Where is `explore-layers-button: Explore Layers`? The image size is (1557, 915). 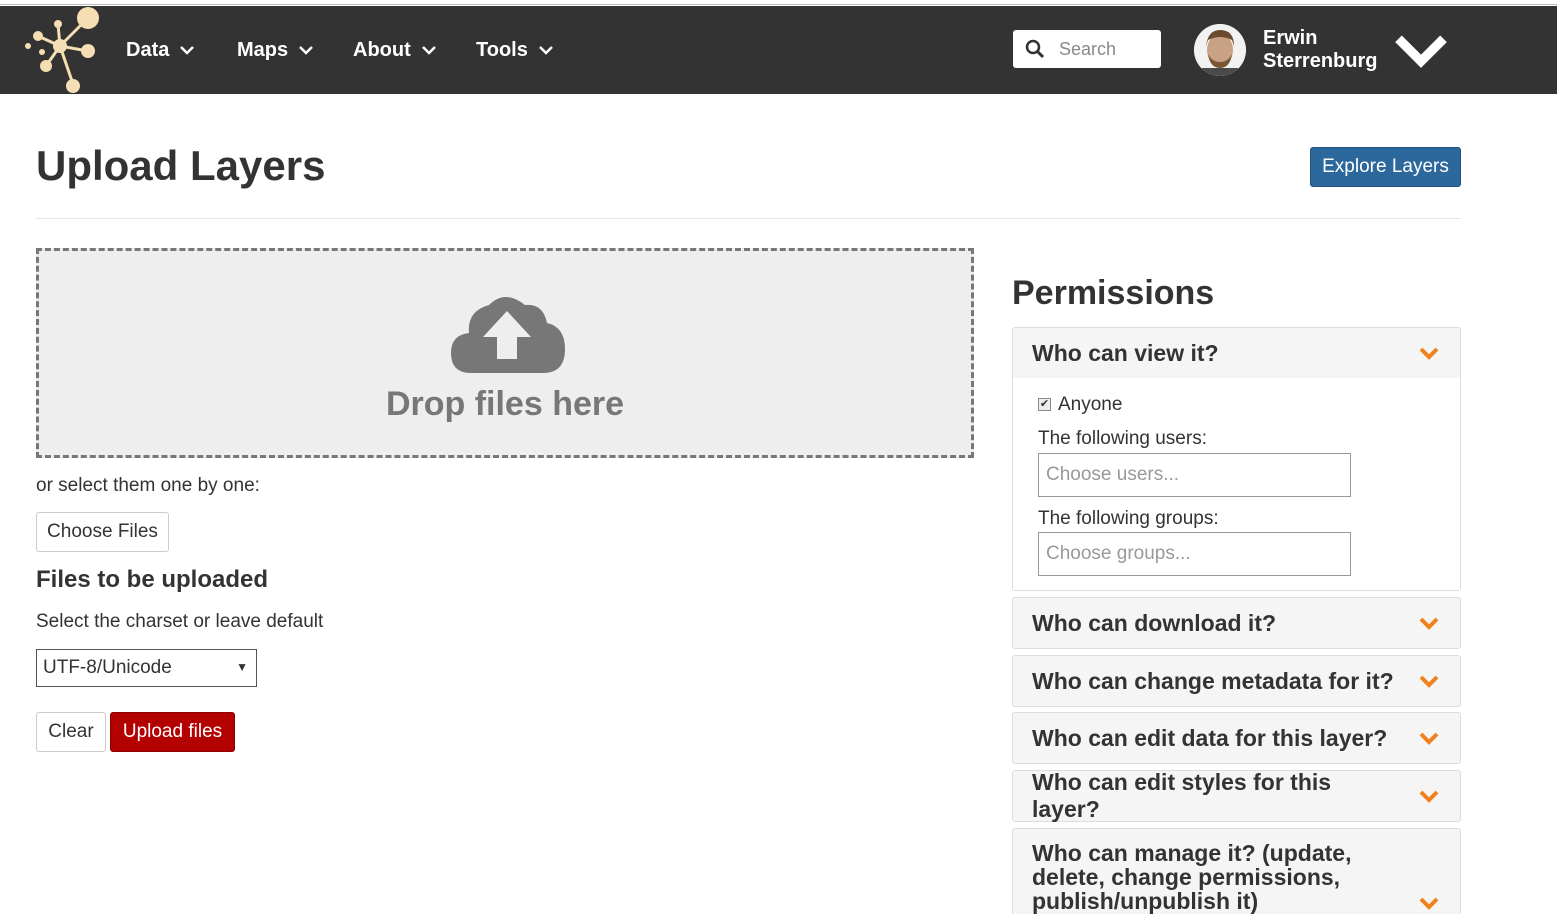 explore-layers-button: Explore Layers is located at coordinates (1385, 167).